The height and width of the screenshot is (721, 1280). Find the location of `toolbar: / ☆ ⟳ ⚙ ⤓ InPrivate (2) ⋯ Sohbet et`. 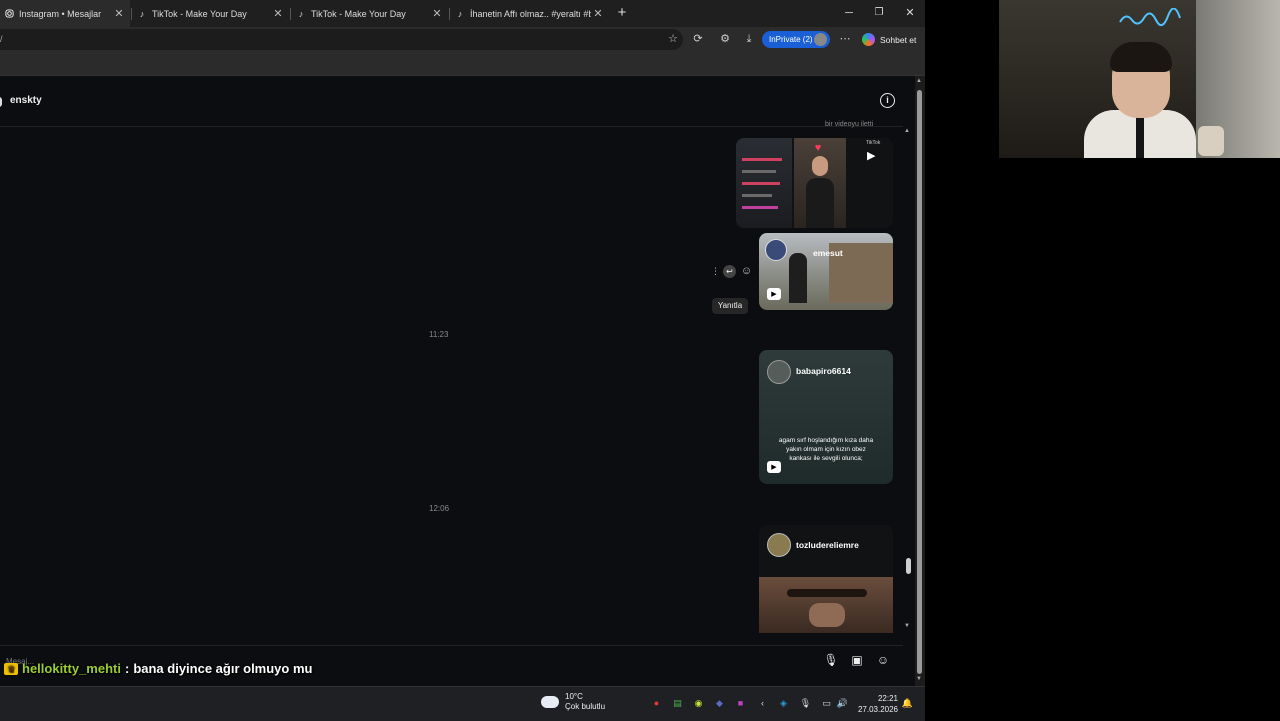

toolbar: / ☆ ⟳ ⚙ ⤓ InPrivate (2) ⋯ Sohbet et is located at coordinates (462, 40).